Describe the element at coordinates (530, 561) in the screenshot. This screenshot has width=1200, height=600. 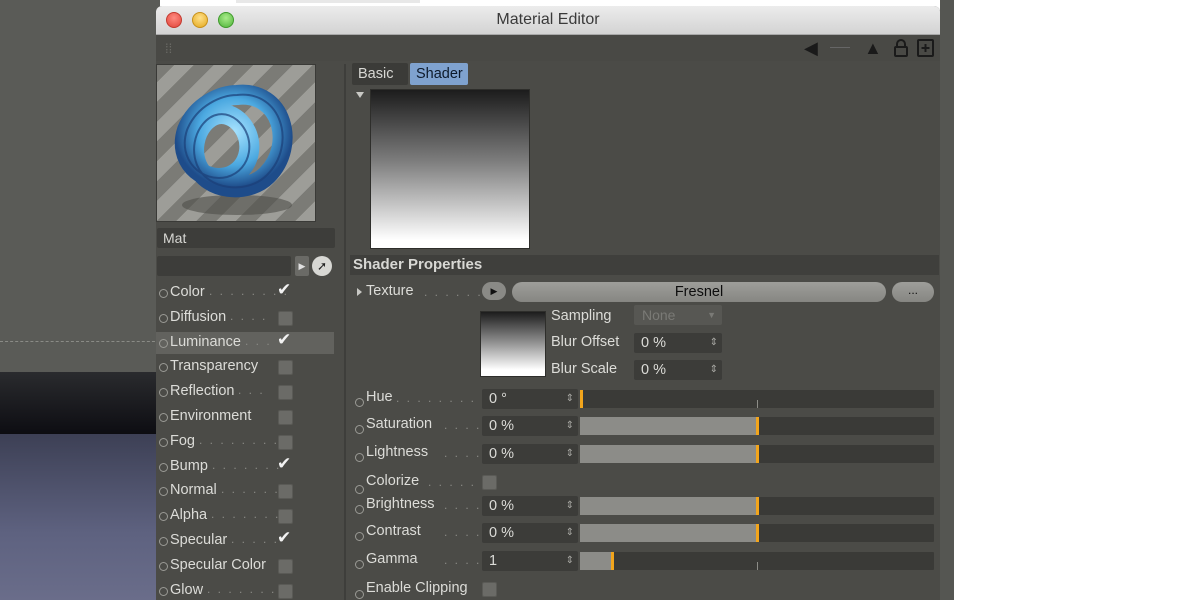
I see `param-value-field: 1 ⇕` at that location.